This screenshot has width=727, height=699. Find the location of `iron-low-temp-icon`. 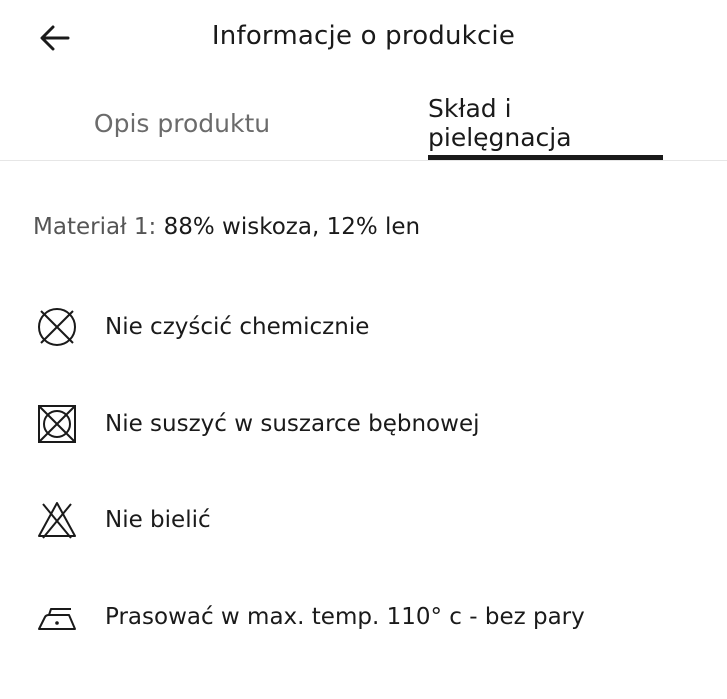

iron-low-temp-icon is located at coordinates (57, 617).